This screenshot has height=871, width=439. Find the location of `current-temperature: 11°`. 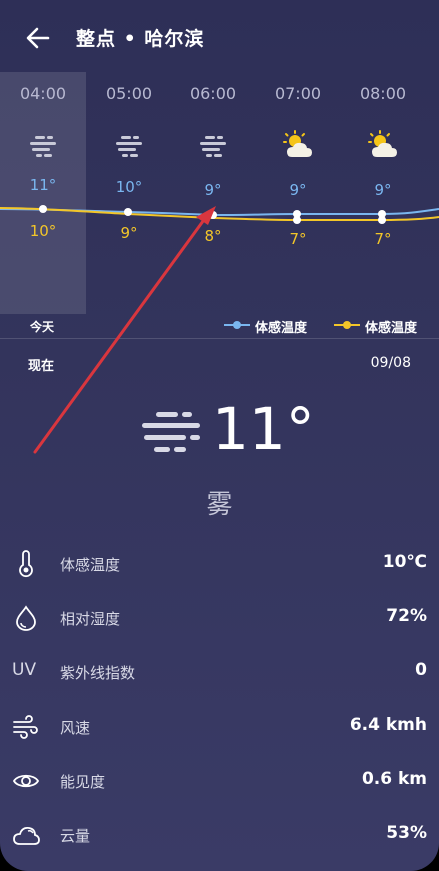

current-temperature: 11° is located at coordinates (263, 429).